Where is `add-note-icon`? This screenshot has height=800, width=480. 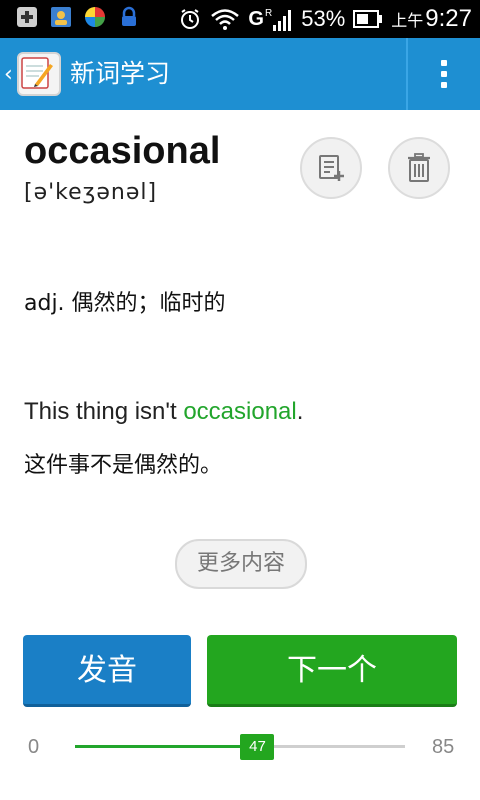 add-note-icon is located at coordinates (331, 168).